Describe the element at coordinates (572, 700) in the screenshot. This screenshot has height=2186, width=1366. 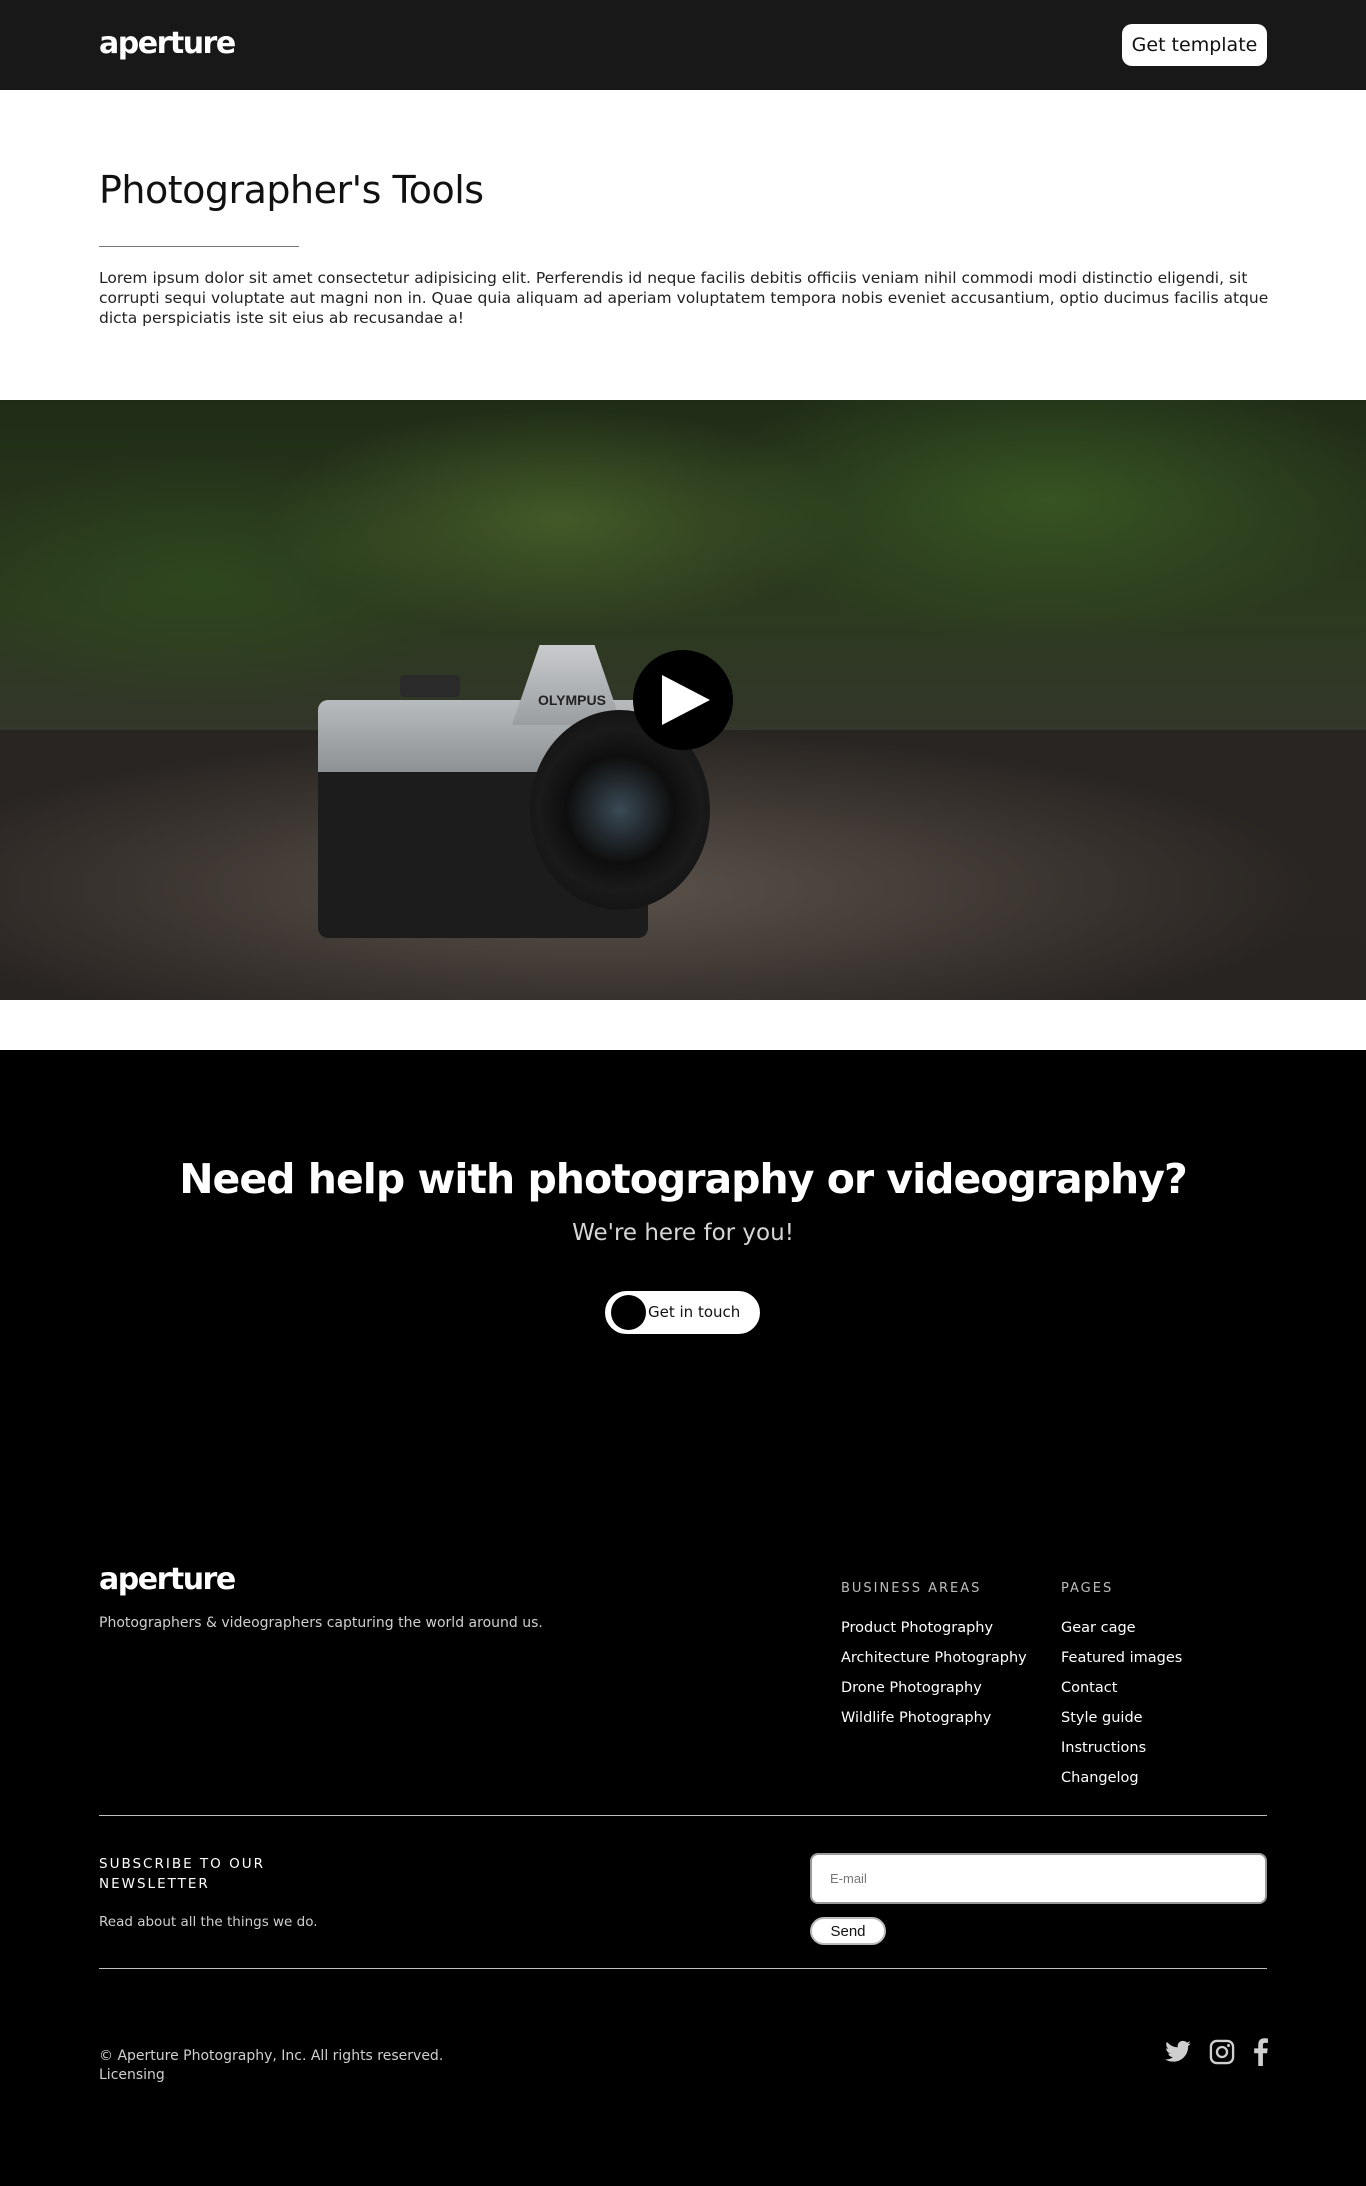
I see `camera-brand-label: OLYMPUS` at that location.